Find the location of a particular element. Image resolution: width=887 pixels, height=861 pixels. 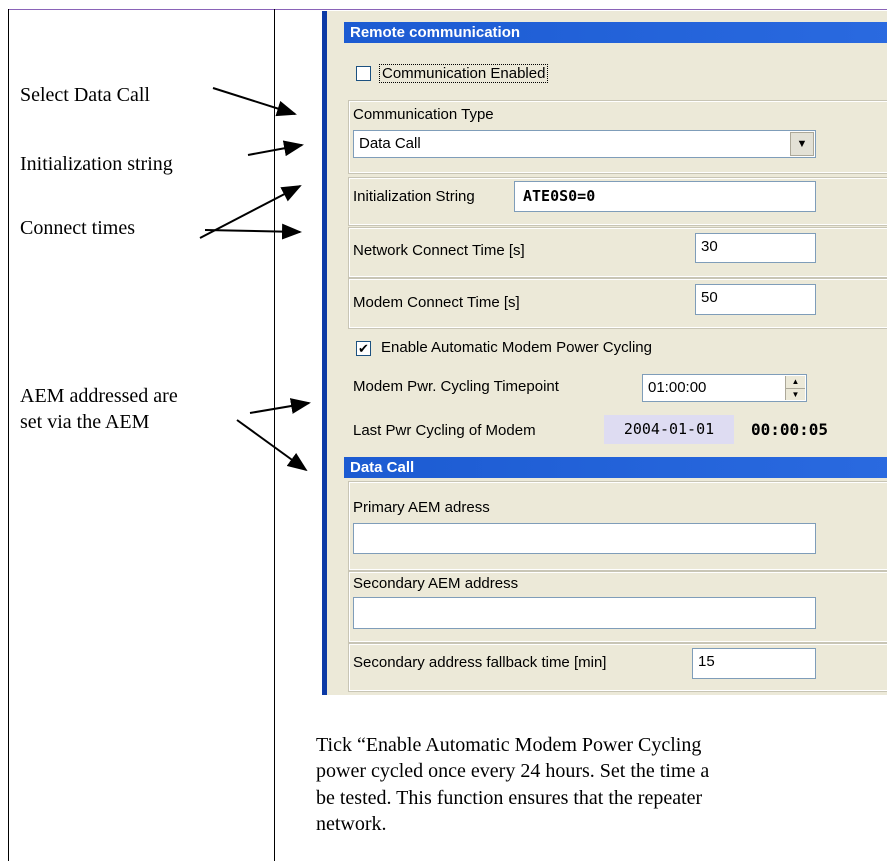

primary-address-input is located at coordinates (584, 538).